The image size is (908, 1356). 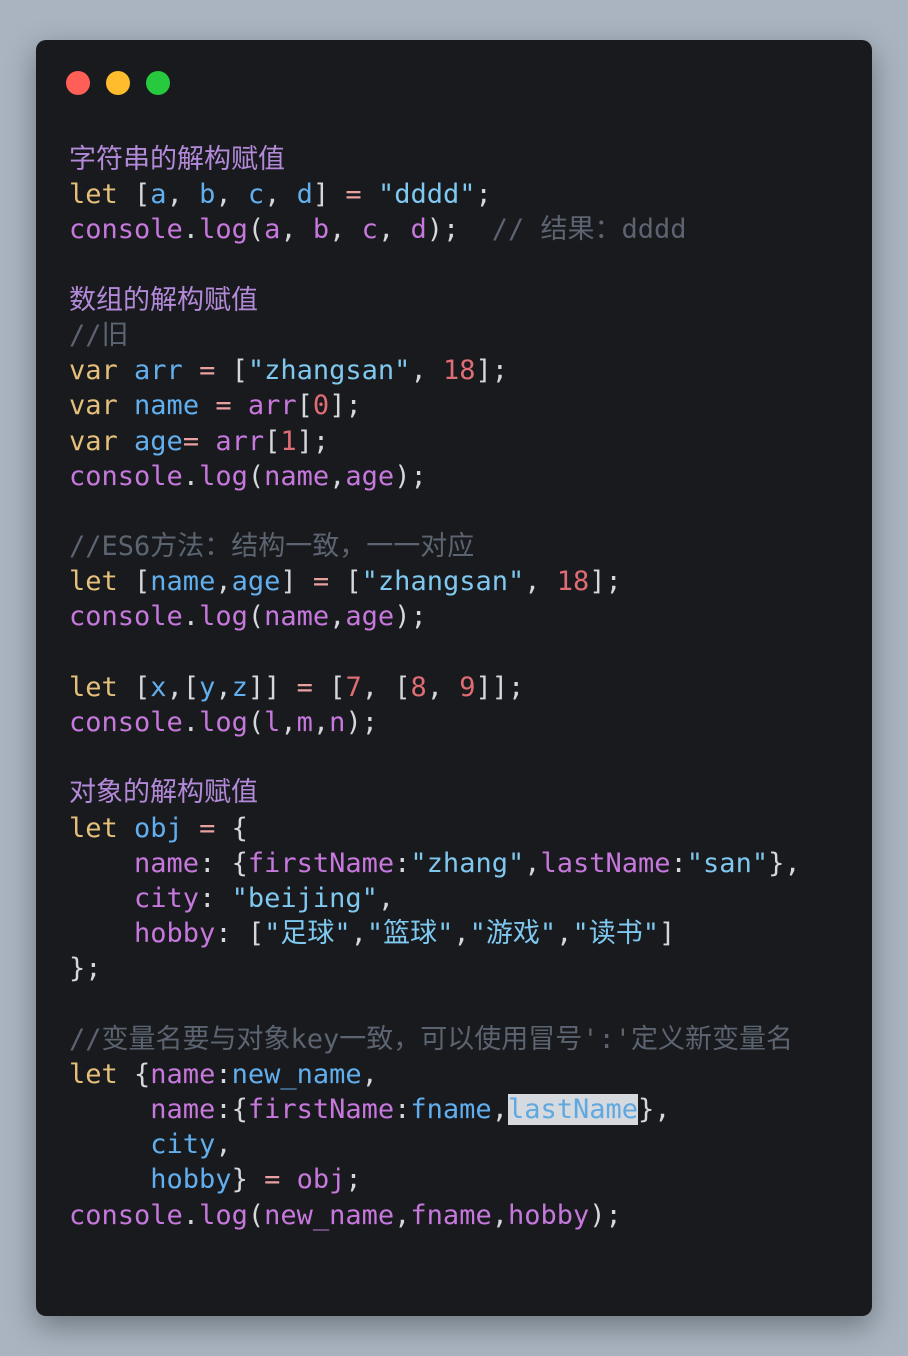 I want to click on code-line: console.log(name,age);, so click(x=435, y=616).